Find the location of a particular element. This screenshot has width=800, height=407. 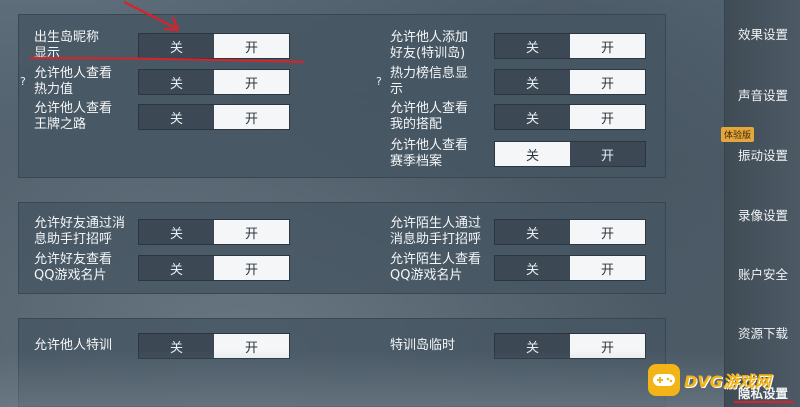

setting-row-stranger-qq-card: 允许陌生人查看 QQ游戏名片 关 开 is located at coordinates (518, 268).